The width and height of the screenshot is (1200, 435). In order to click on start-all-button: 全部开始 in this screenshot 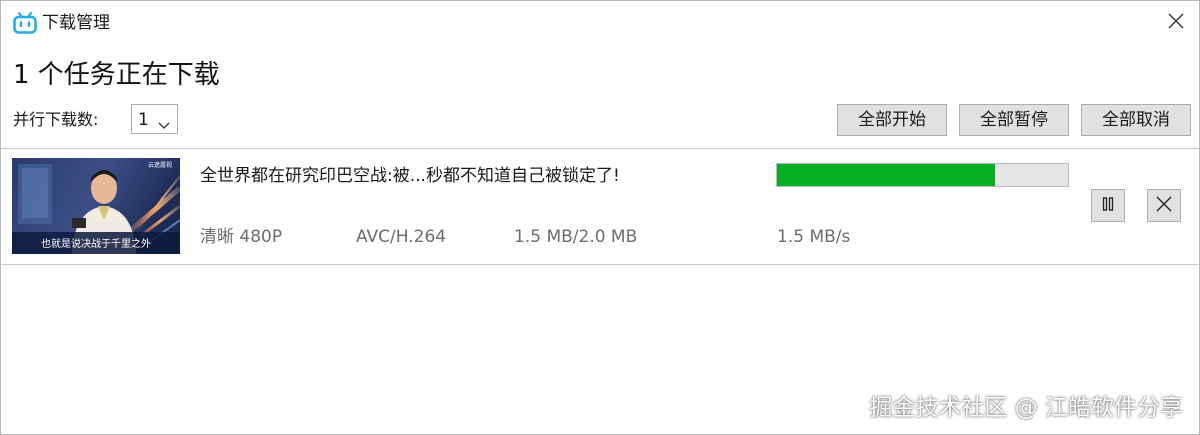, I will do `click(892, 120)`.